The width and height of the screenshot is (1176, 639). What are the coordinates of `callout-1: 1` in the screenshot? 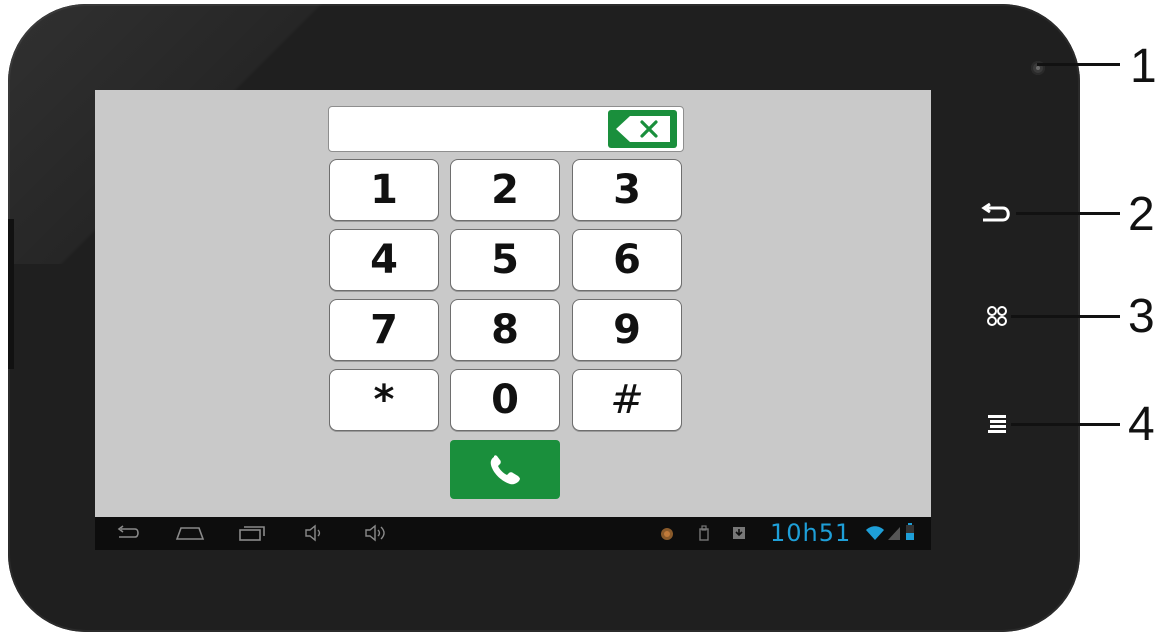 It's located at (1143, 66).